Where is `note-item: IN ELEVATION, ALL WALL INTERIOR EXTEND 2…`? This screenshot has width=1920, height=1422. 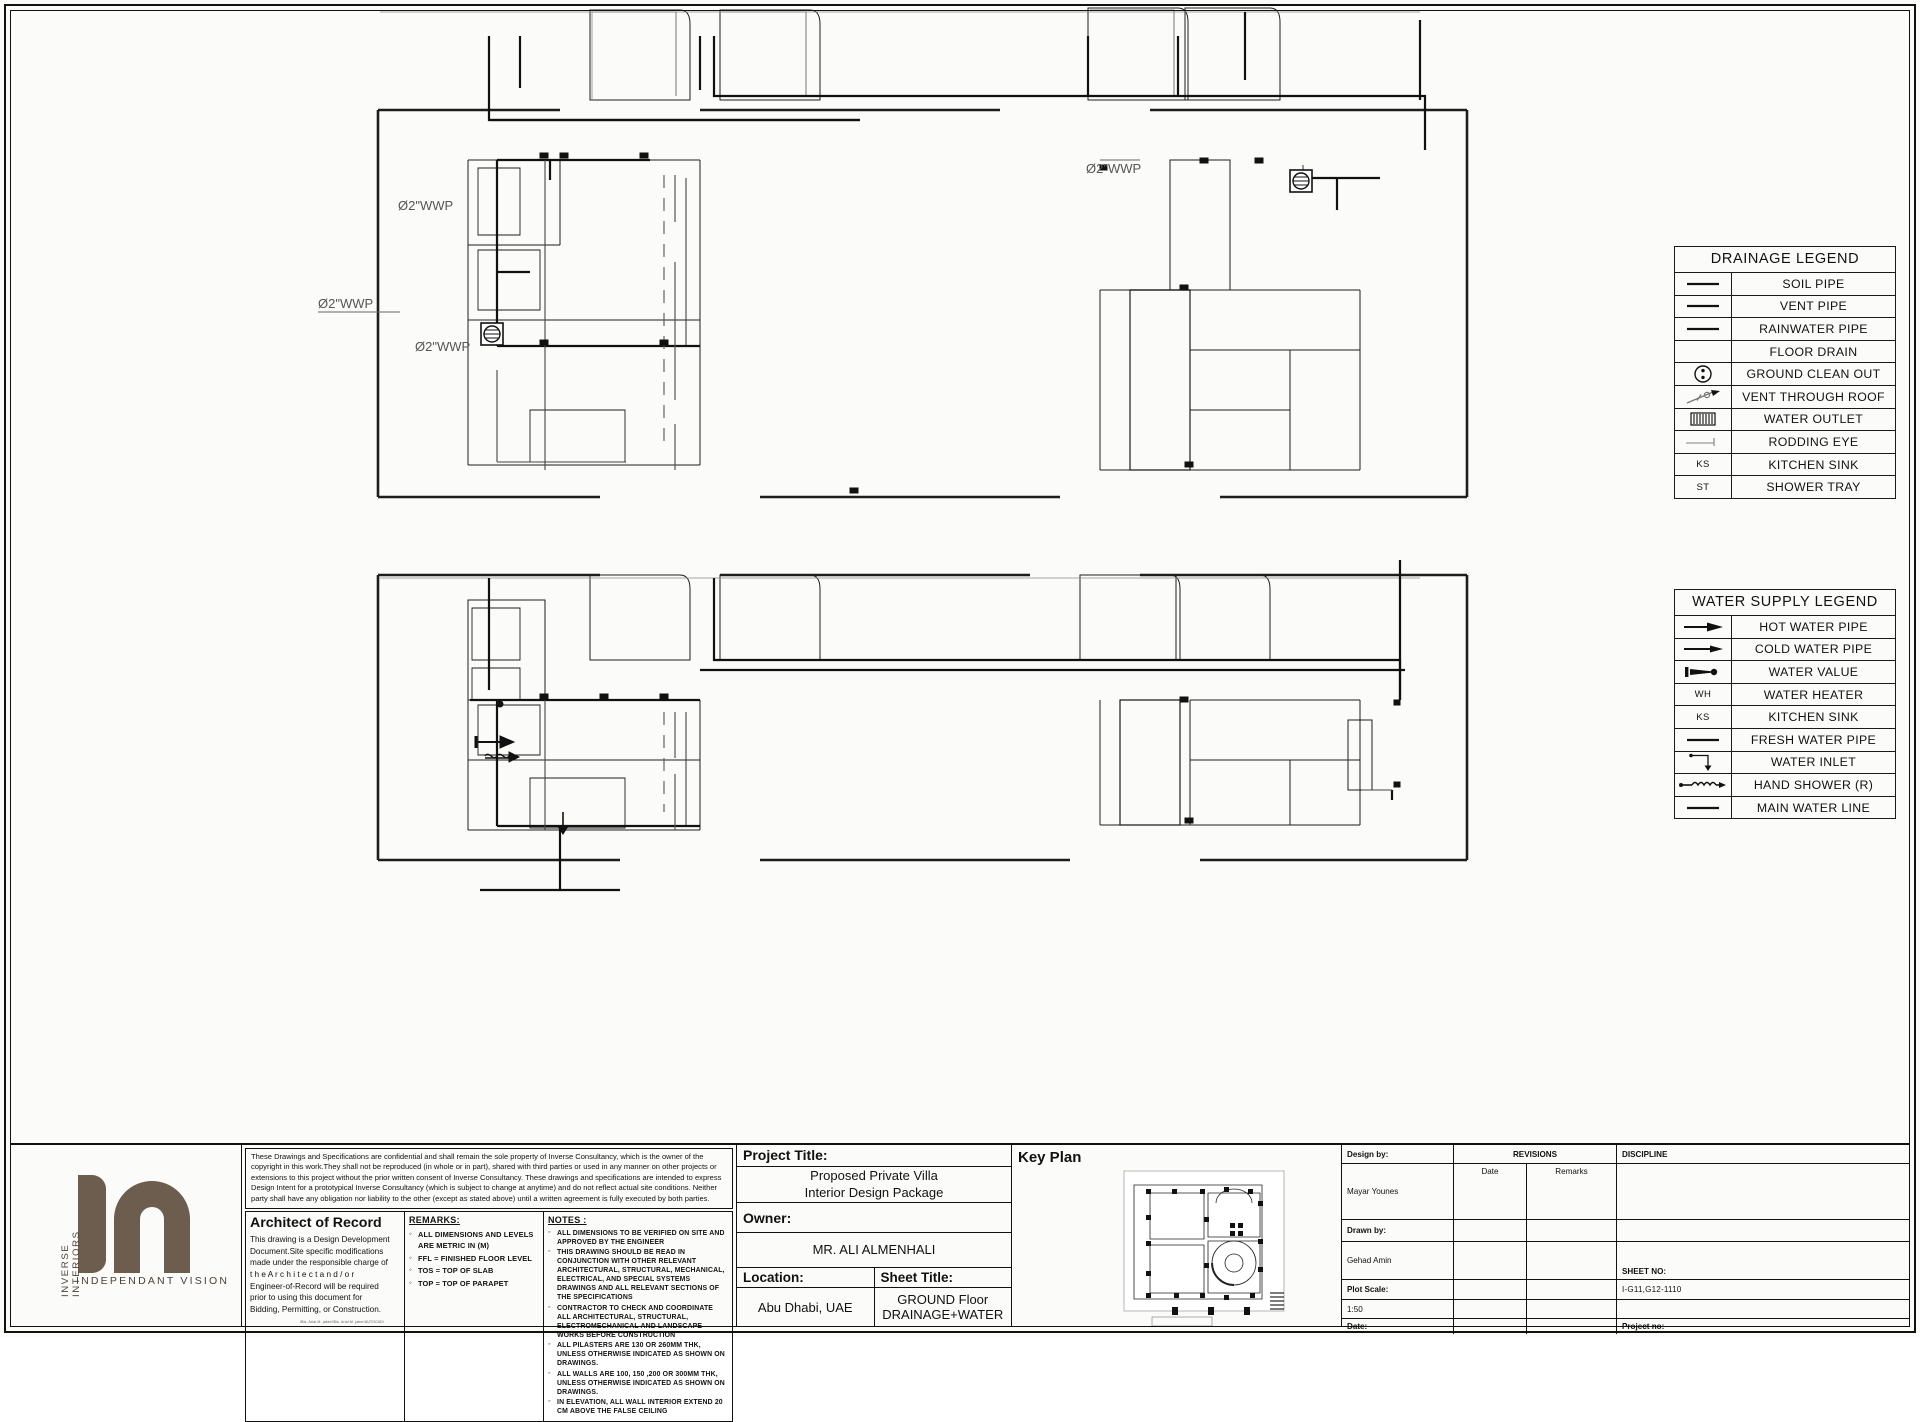 note-item: IN ELEVATION, ALL WALL INTERIOR EXTEND 2… is located at coordinates (638, 1407).